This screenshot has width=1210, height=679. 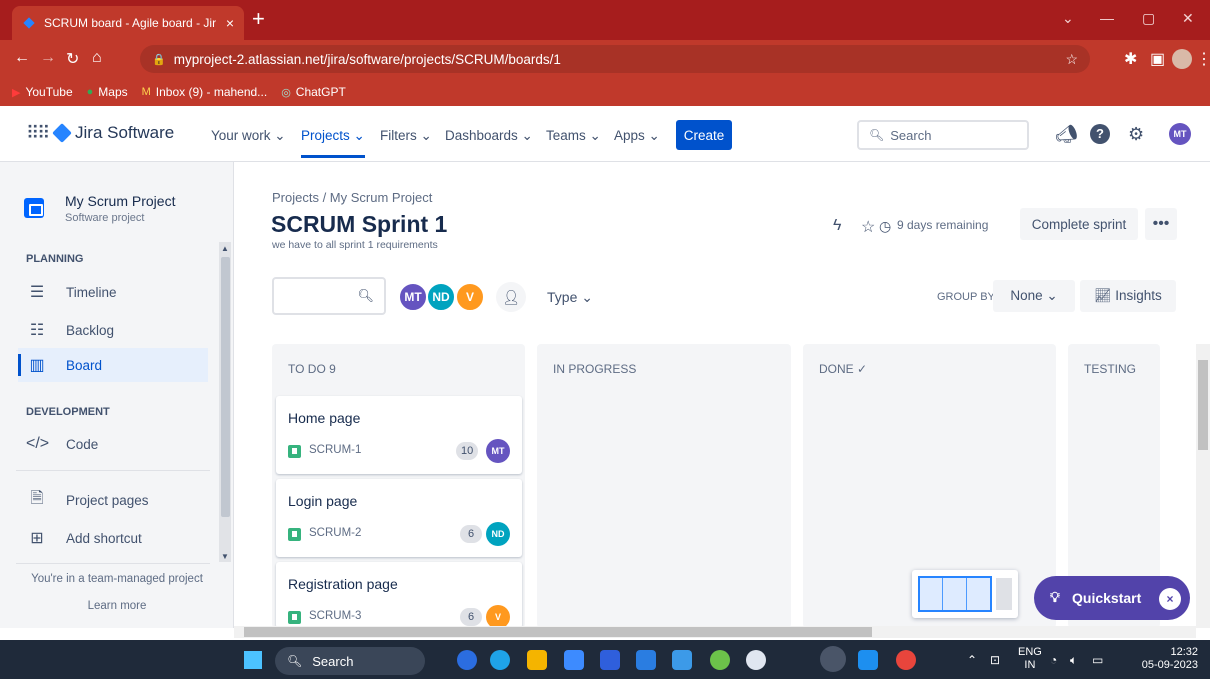 What do you see at coordinates (399, 518) in the screenshot?
I see `issue-card: Login page SCRUM-2 6 ND` at bounding box center [399, 518].